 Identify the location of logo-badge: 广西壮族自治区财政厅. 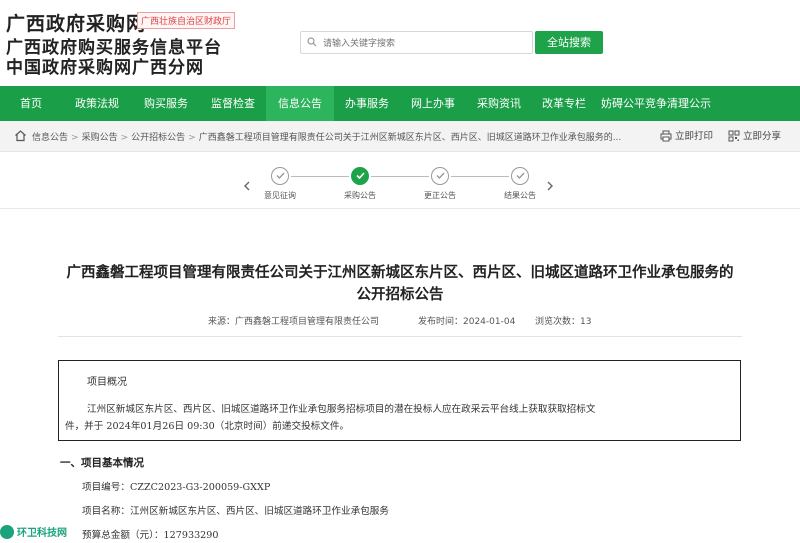
(186, 20).